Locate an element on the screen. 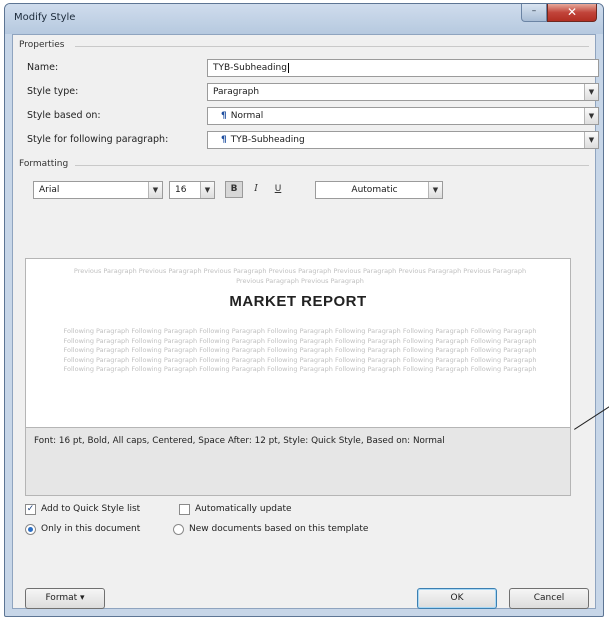  add-quick-style-label: Add to Quick Style list is located at coordinates (91, 509).